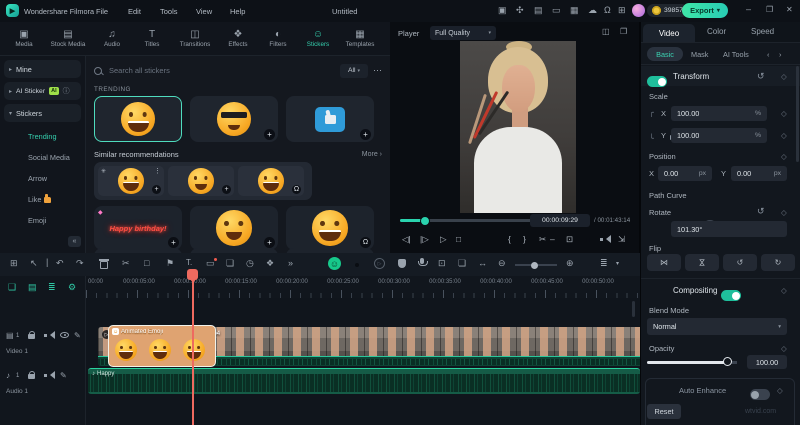 The image size is (800, 425). I want to click on add-text-track-icon: ▤, so click(32, 287).